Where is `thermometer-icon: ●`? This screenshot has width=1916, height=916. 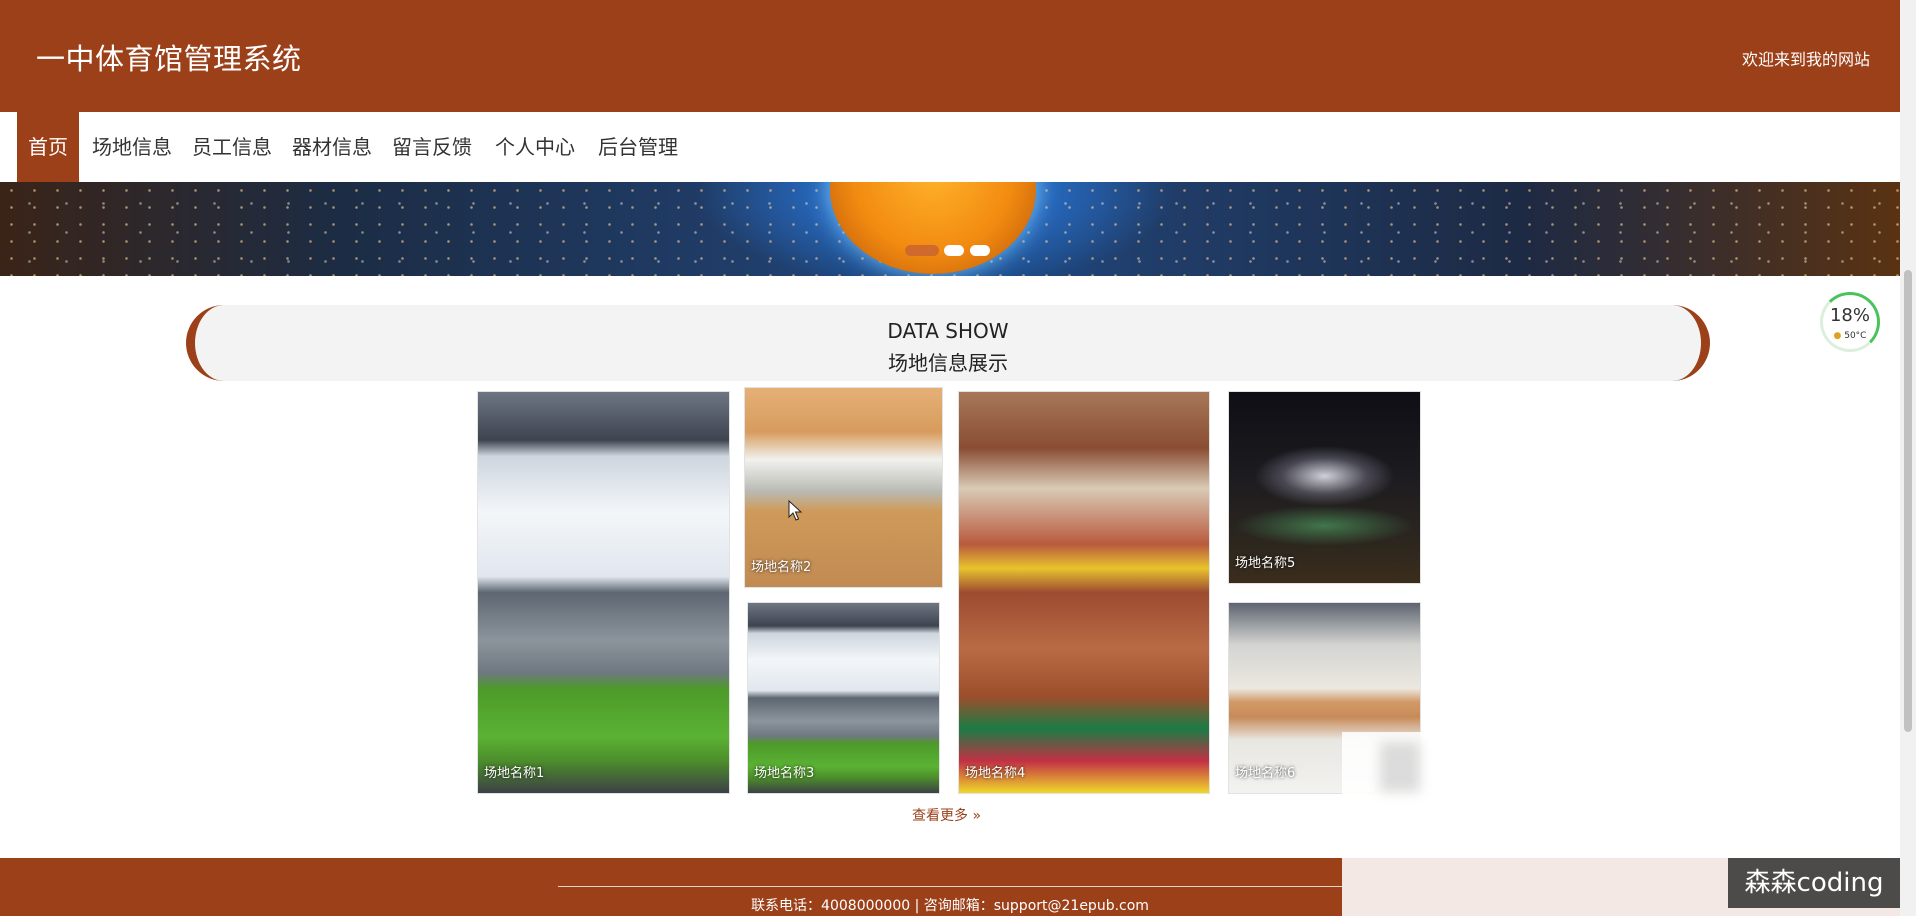
thermometer-icon: ● is located at coordinates (1837, 336).